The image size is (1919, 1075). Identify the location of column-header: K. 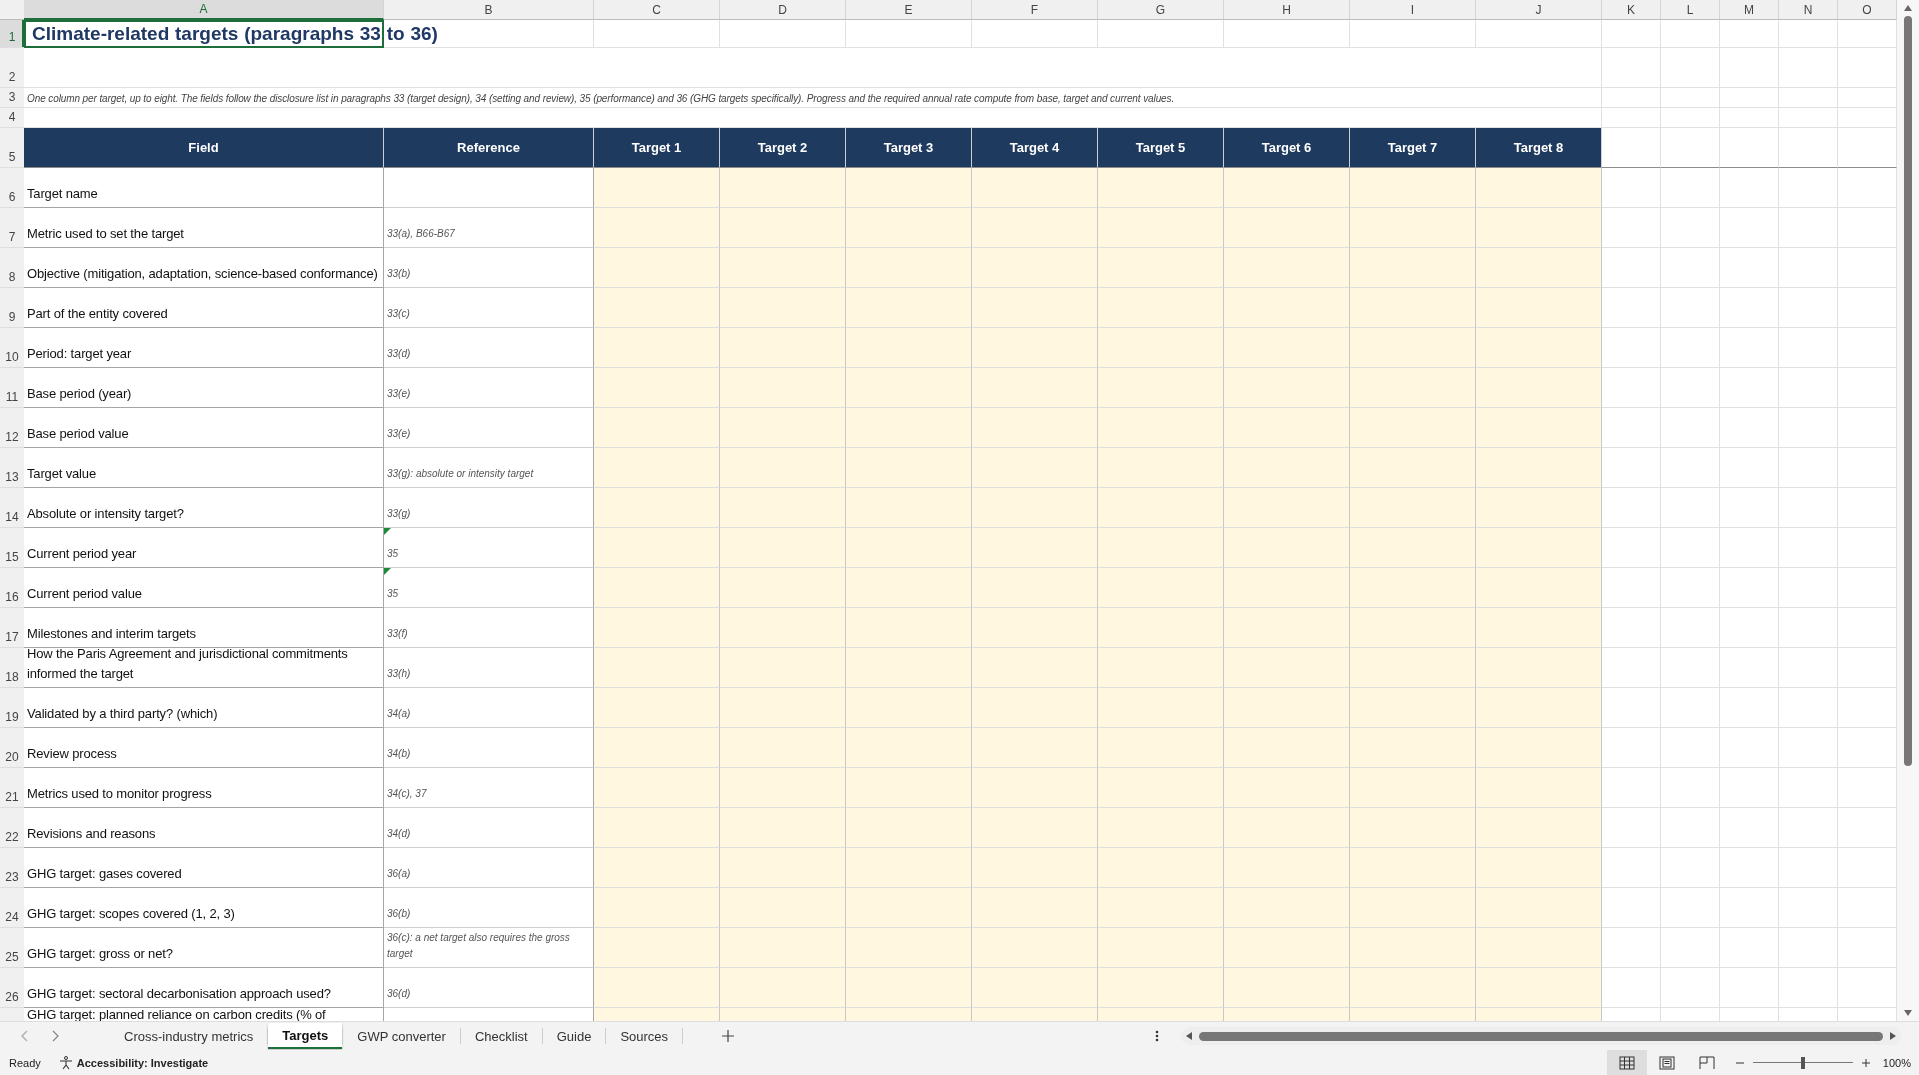
(1631, 10).